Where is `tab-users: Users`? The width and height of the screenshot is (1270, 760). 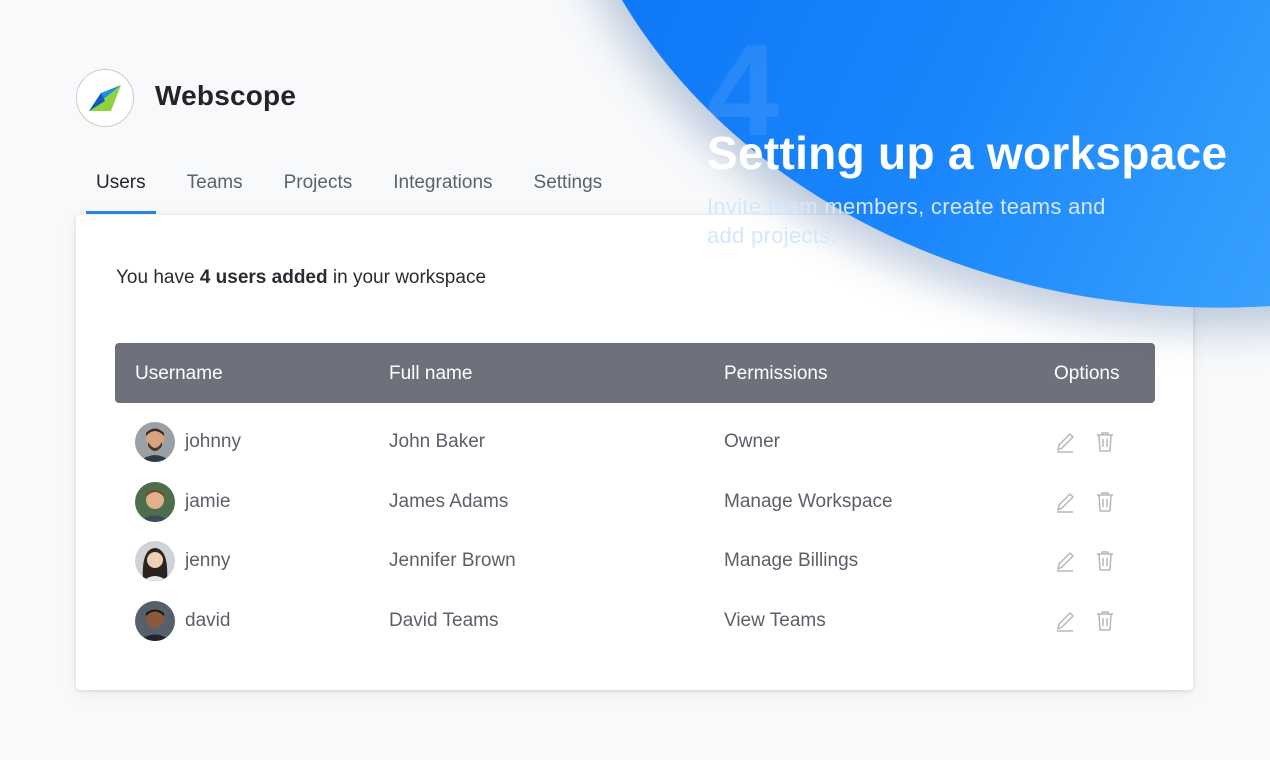 tab-users: Users is located at coordinates (121, 190).